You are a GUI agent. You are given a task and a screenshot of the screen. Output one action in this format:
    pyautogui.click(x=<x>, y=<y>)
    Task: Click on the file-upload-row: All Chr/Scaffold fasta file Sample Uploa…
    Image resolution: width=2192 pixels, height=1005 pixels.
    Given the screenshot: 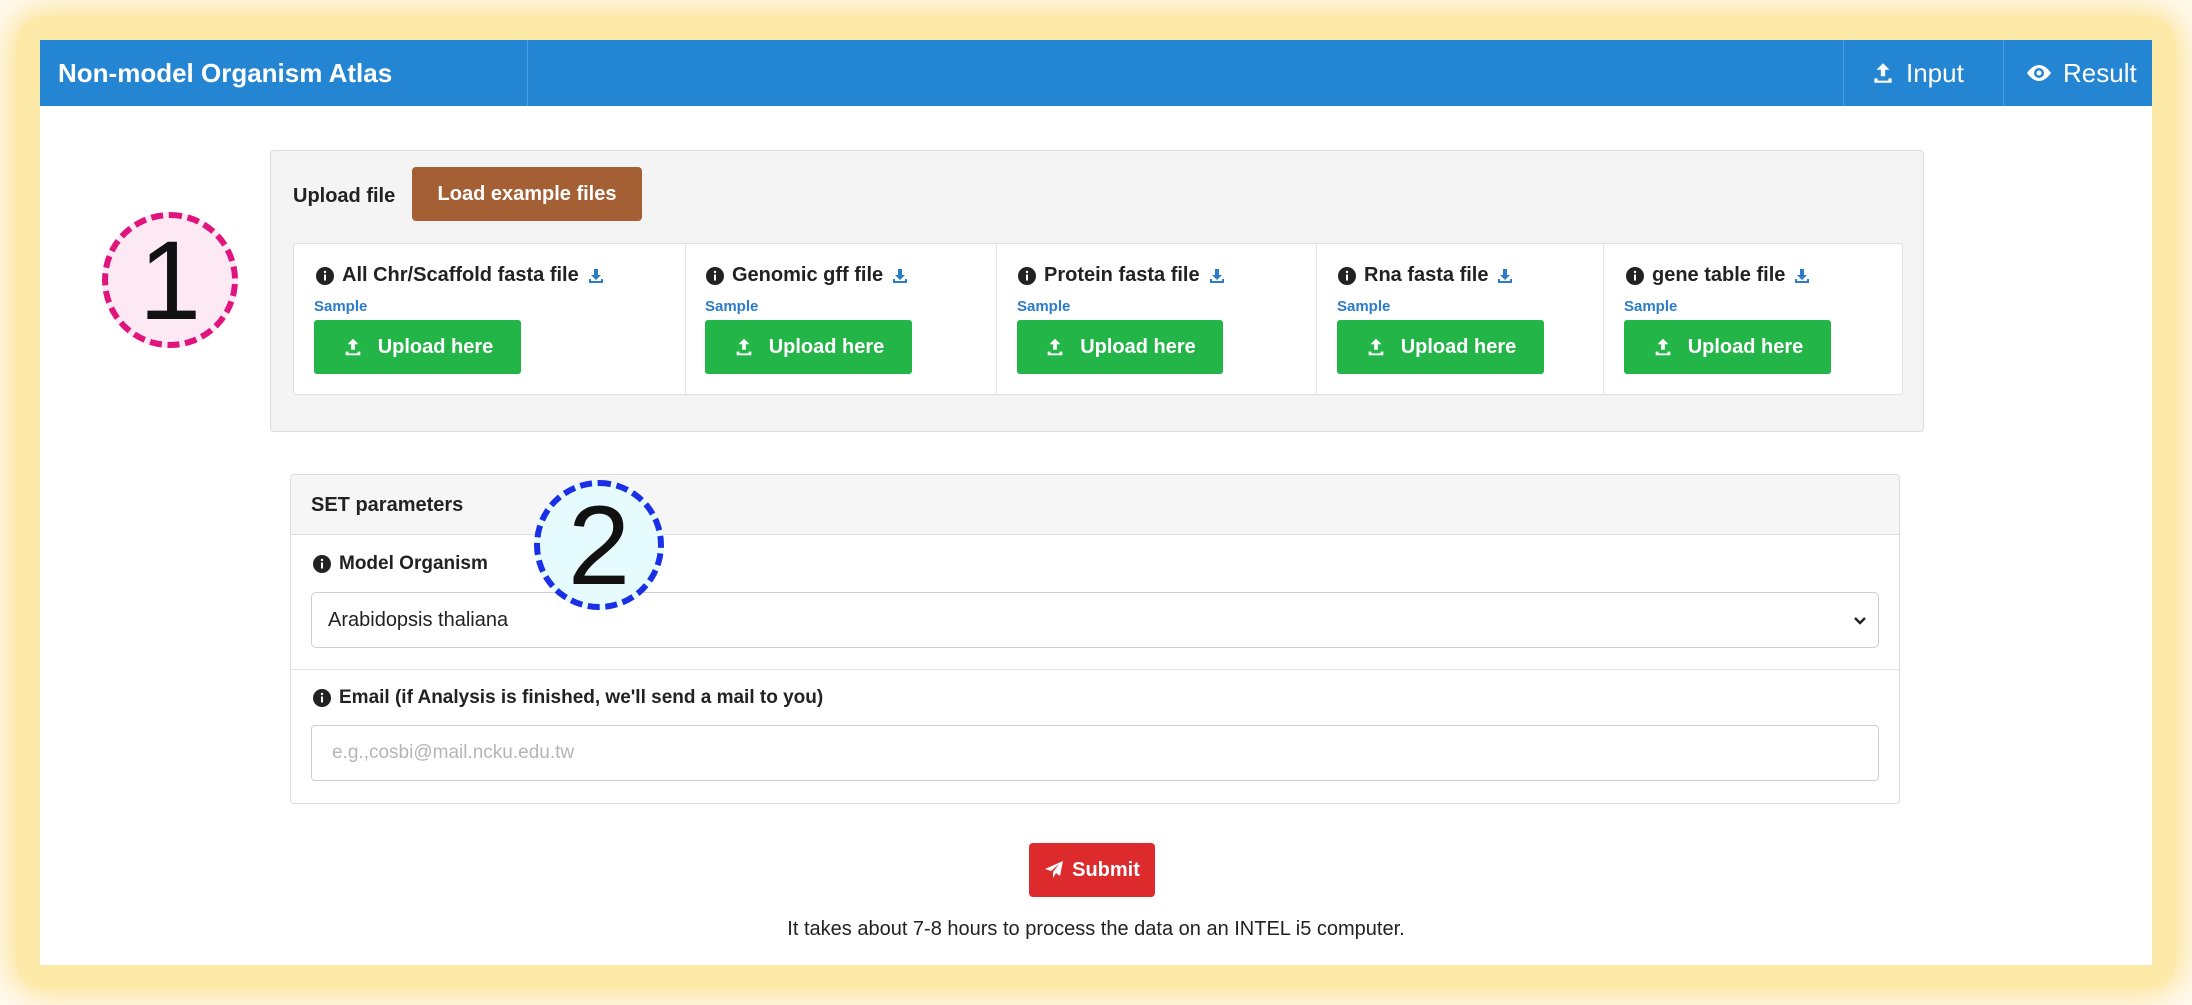 What is the action you would take?
    pyautogui.click(x=1098, y=319)
    